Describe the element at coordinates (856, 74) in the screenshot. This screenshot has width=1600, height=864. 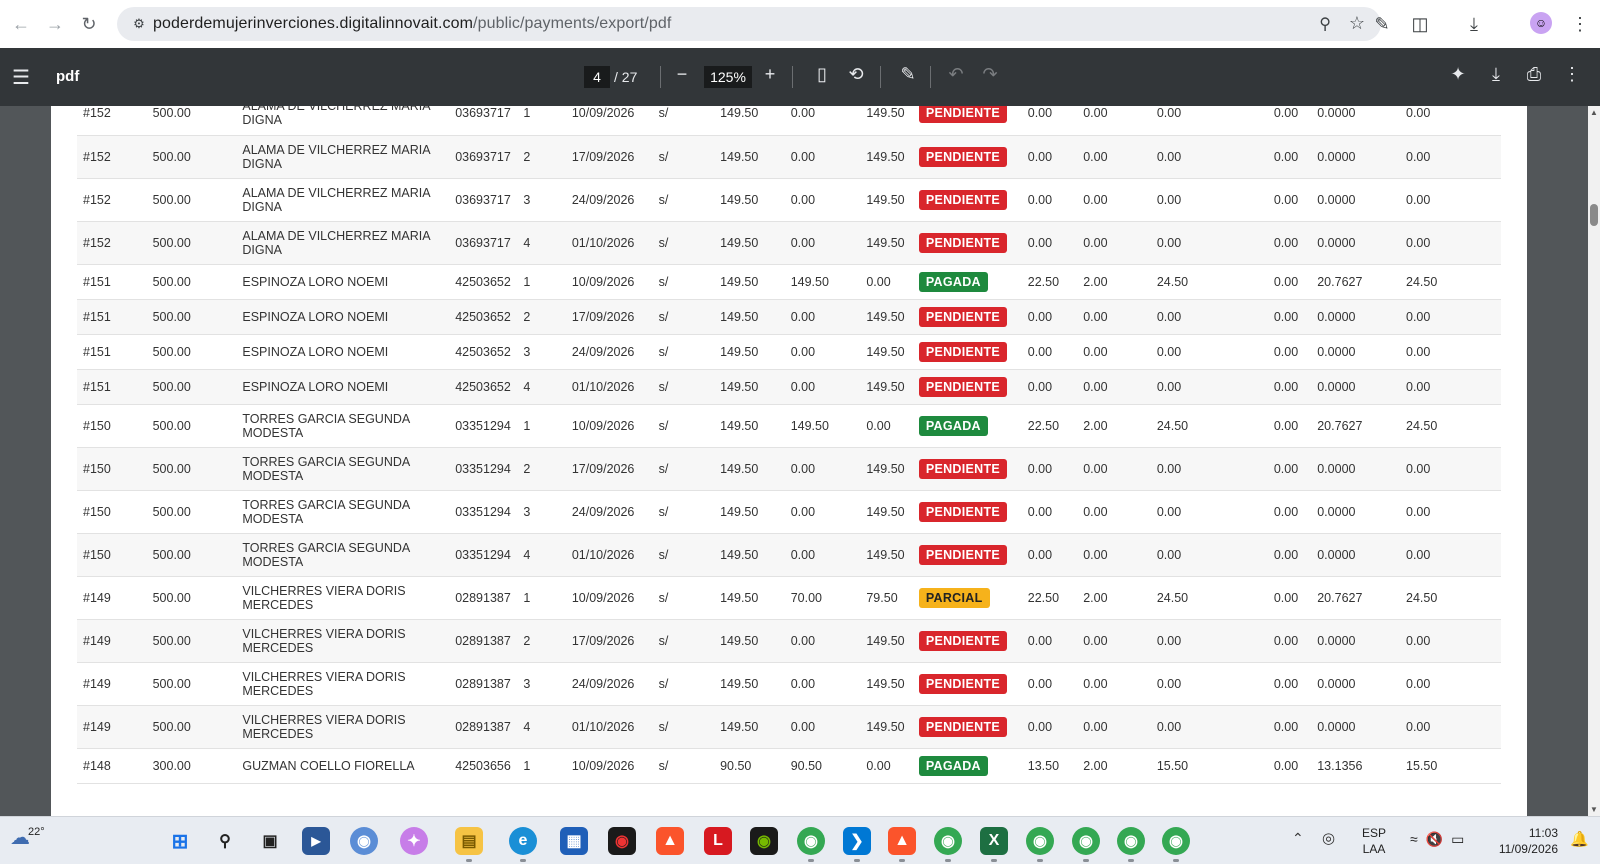
I see `rotate-icon: ⟲` at that location.